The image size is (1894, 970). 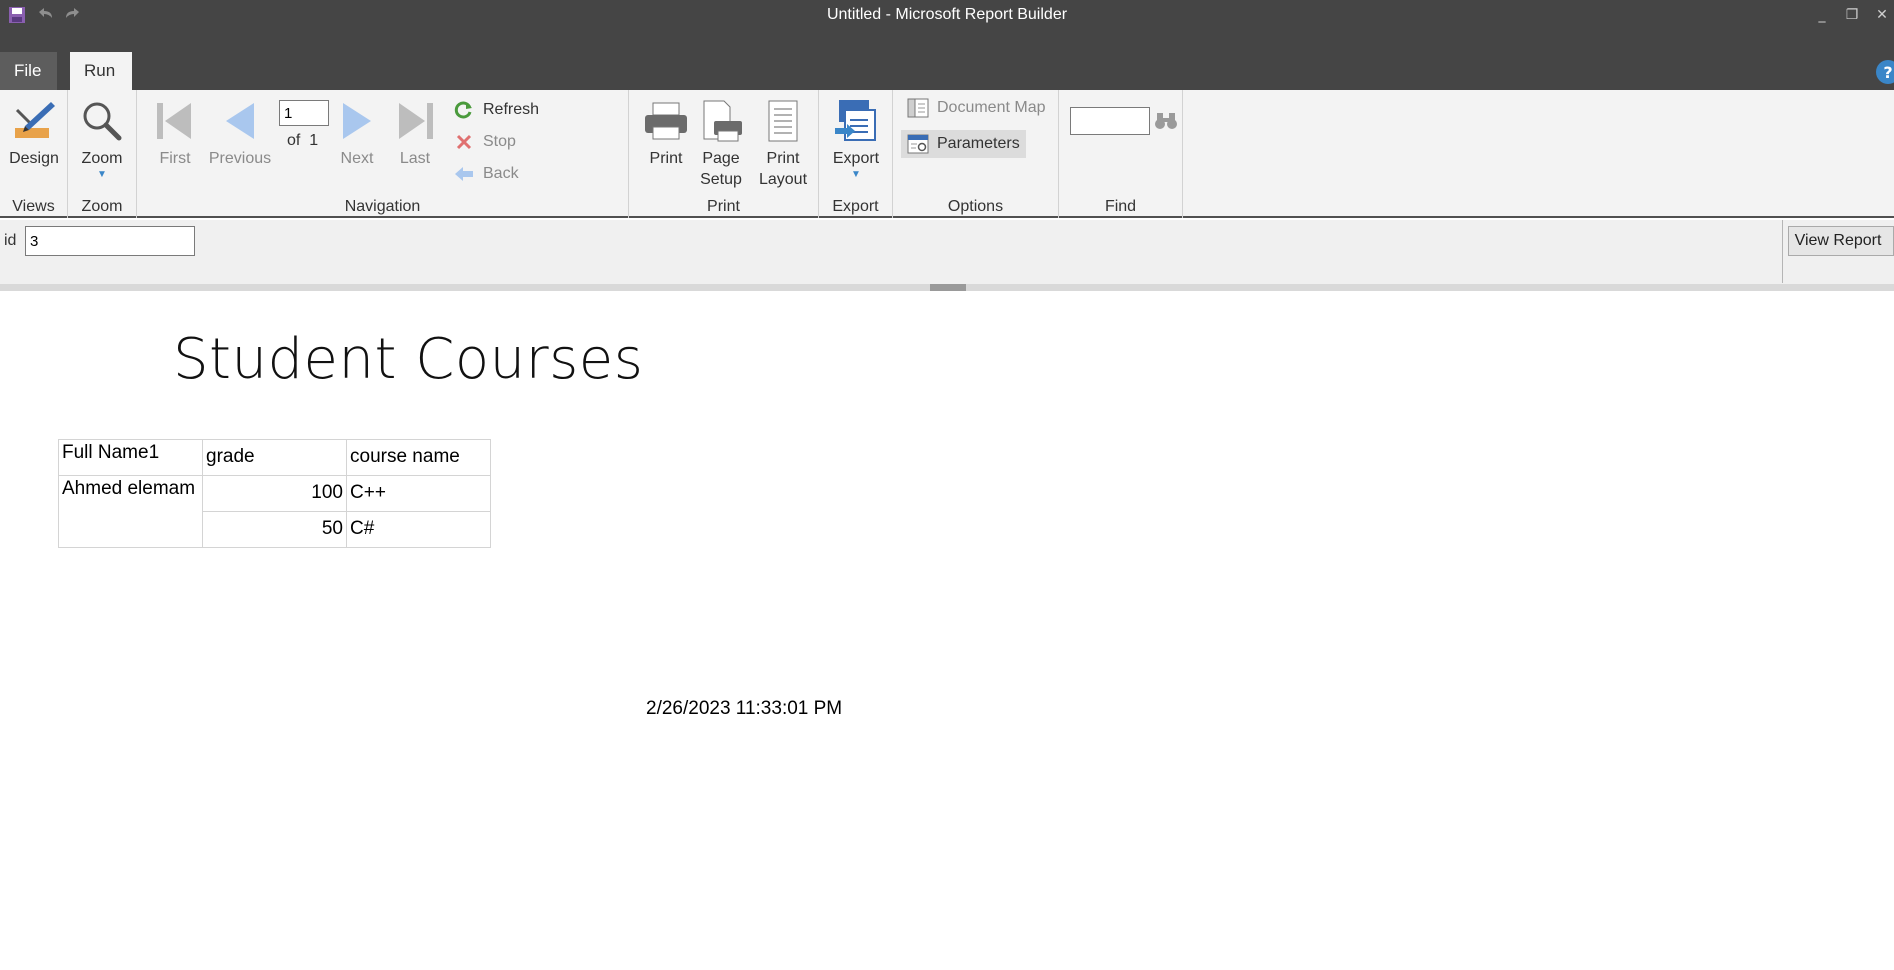 I want to click on stop-label: Stop, so click(x=499, y=141).